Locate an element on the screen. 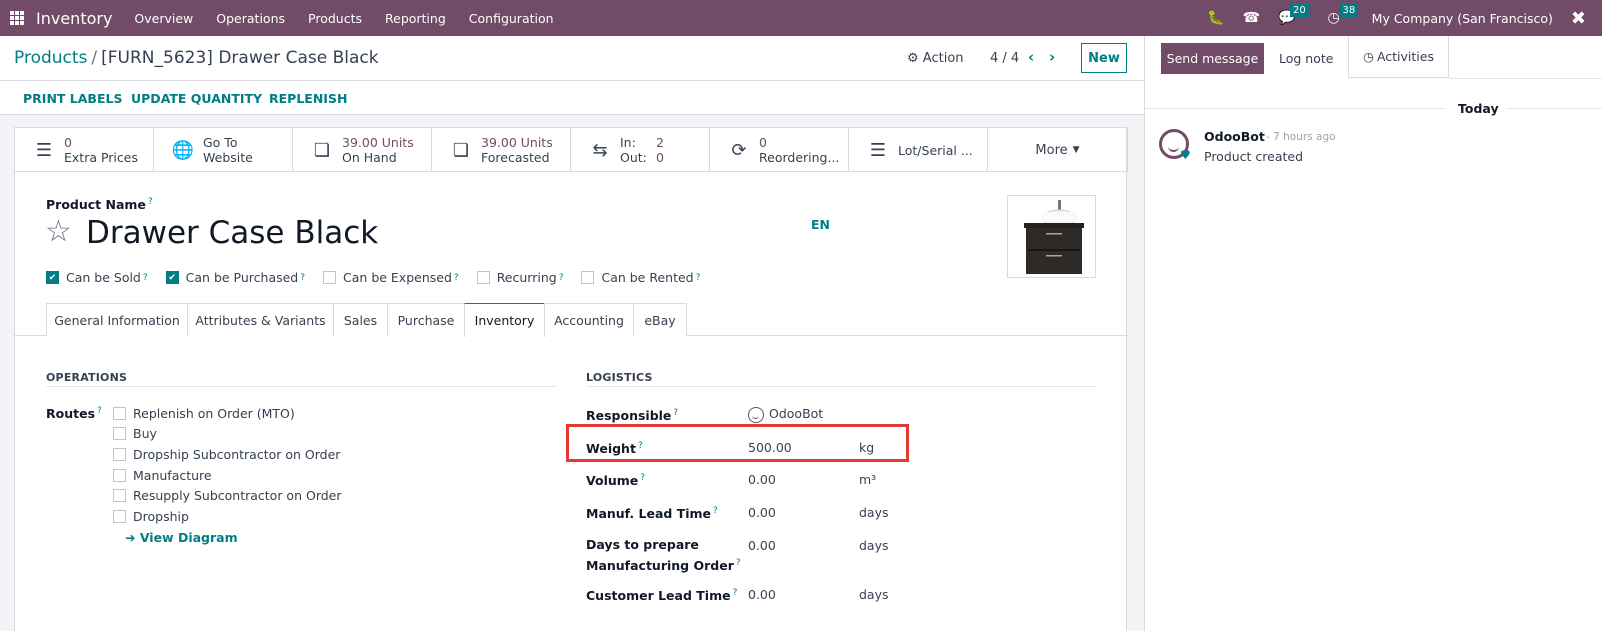 The height and width of the screenshot is (631, 1602). out-label: Out: is located at coordinates (633, 157).